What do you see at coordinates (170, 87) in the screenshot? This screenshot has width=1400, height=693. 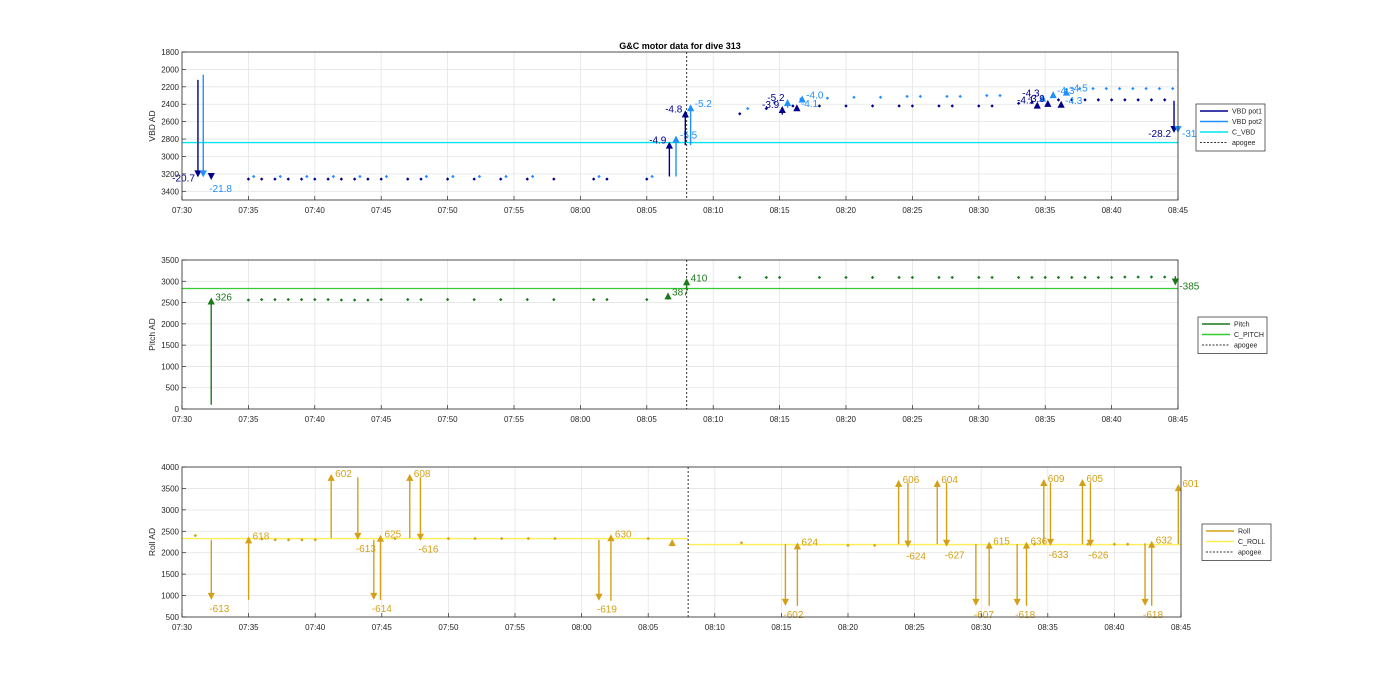 I see `y-tick-label: 2200` at bounding box center [170, 87].